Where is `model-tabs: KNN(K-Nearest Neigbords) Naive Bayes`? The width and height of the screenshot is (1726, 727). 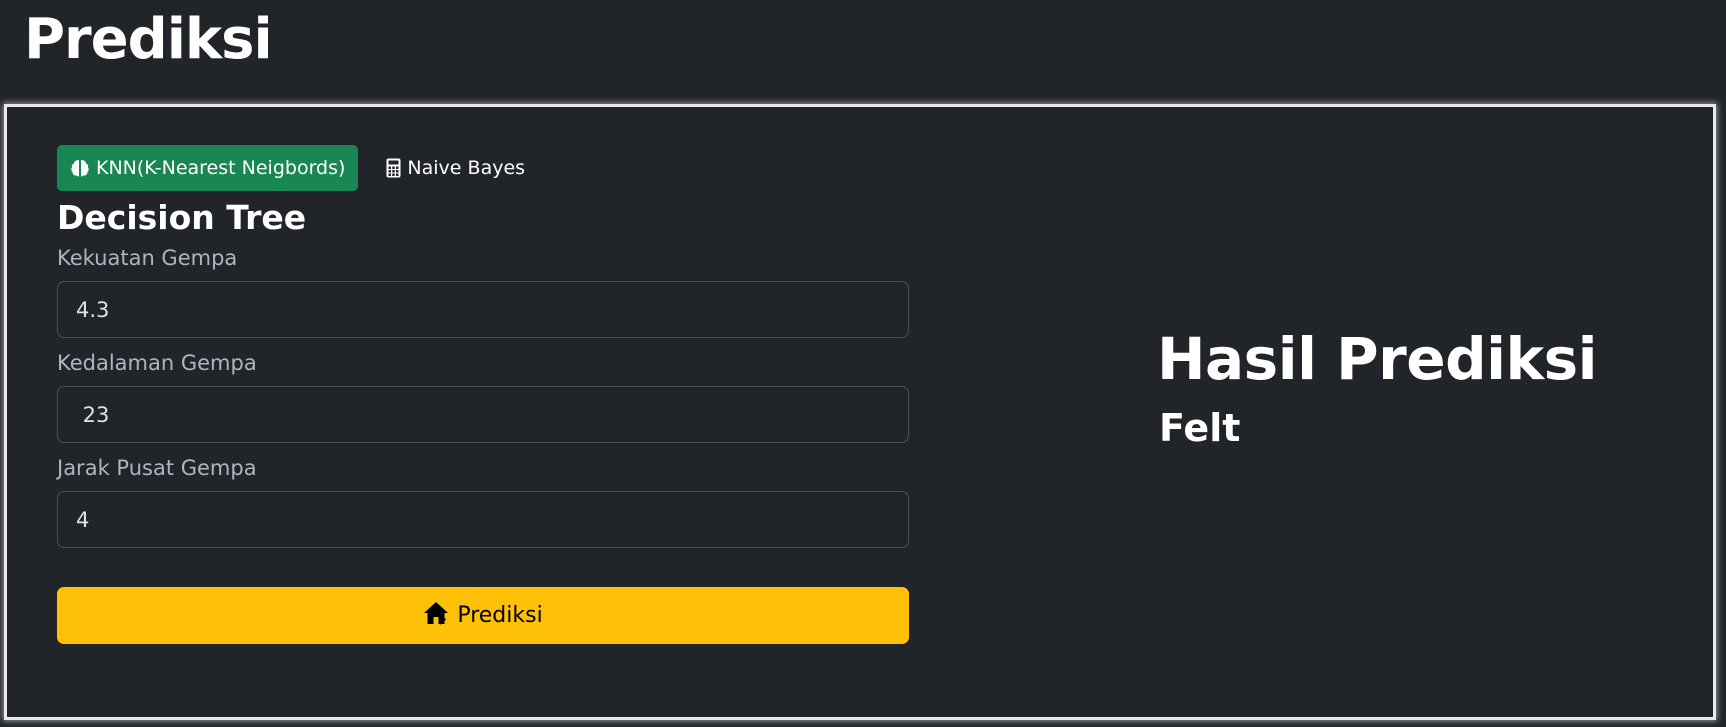 model-tabs: KNN(K-Nearest Neigbords) Naive Bayes is located at coordinates (297, 168).